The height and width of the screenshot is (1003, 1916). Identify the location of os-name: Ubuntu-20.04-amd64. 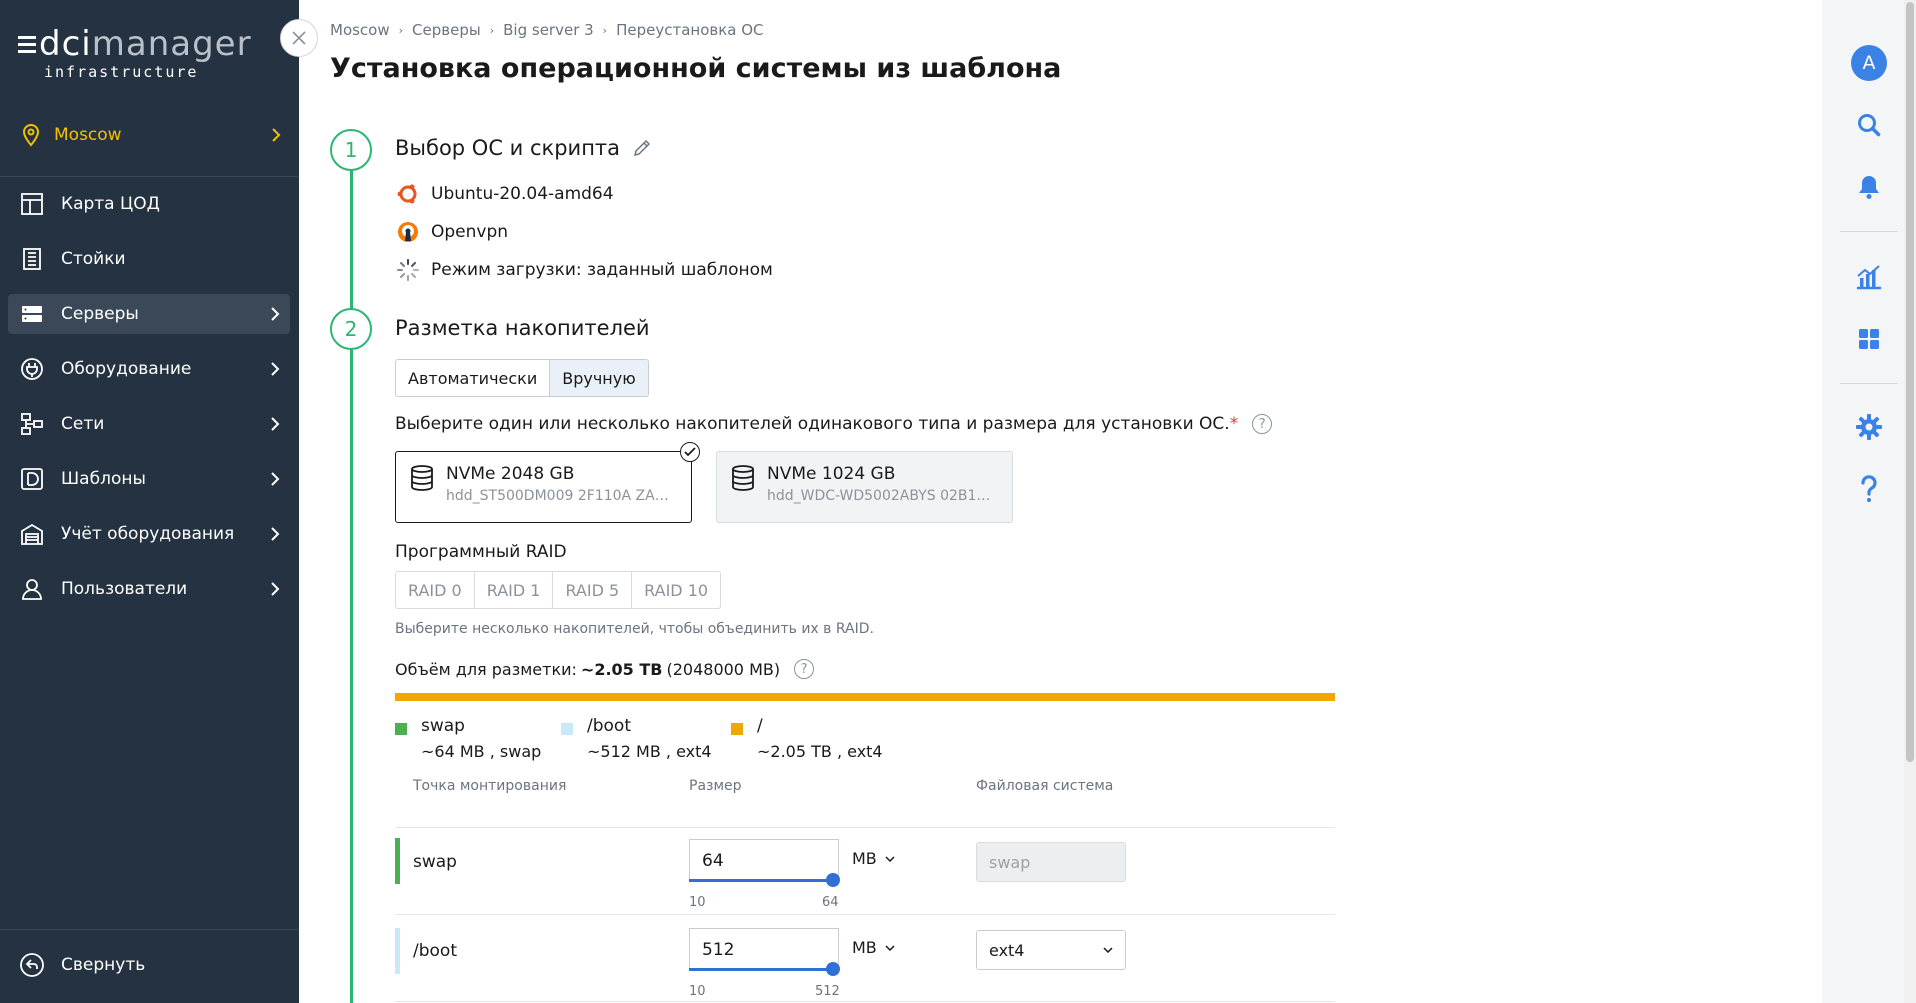
(522, 194).